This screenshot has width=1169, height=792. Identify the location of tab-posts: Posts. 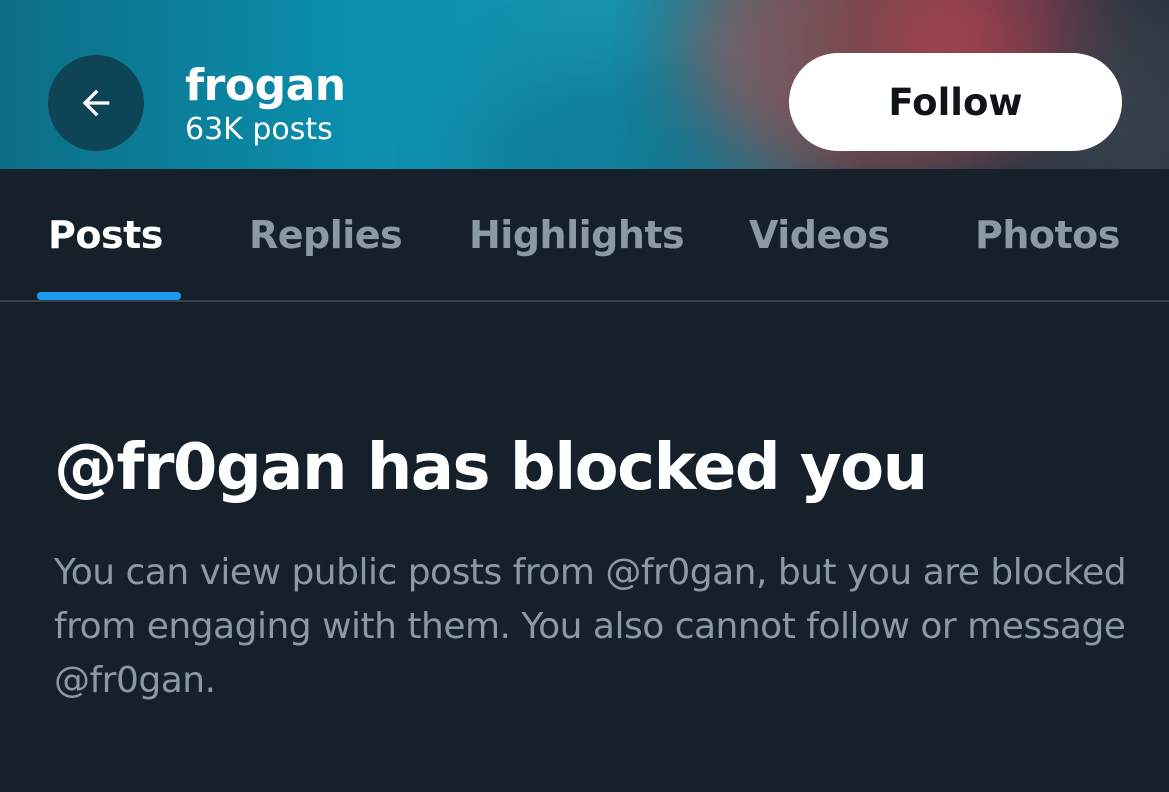
(105, 235).